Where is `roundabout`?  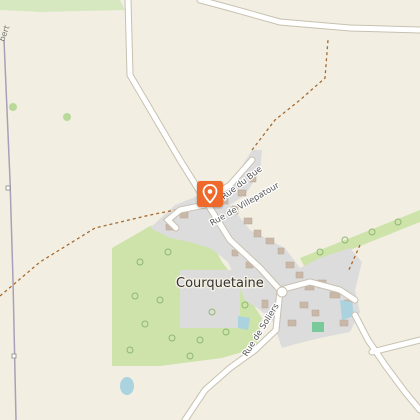
roundabout is located at coordinates (282, 292).